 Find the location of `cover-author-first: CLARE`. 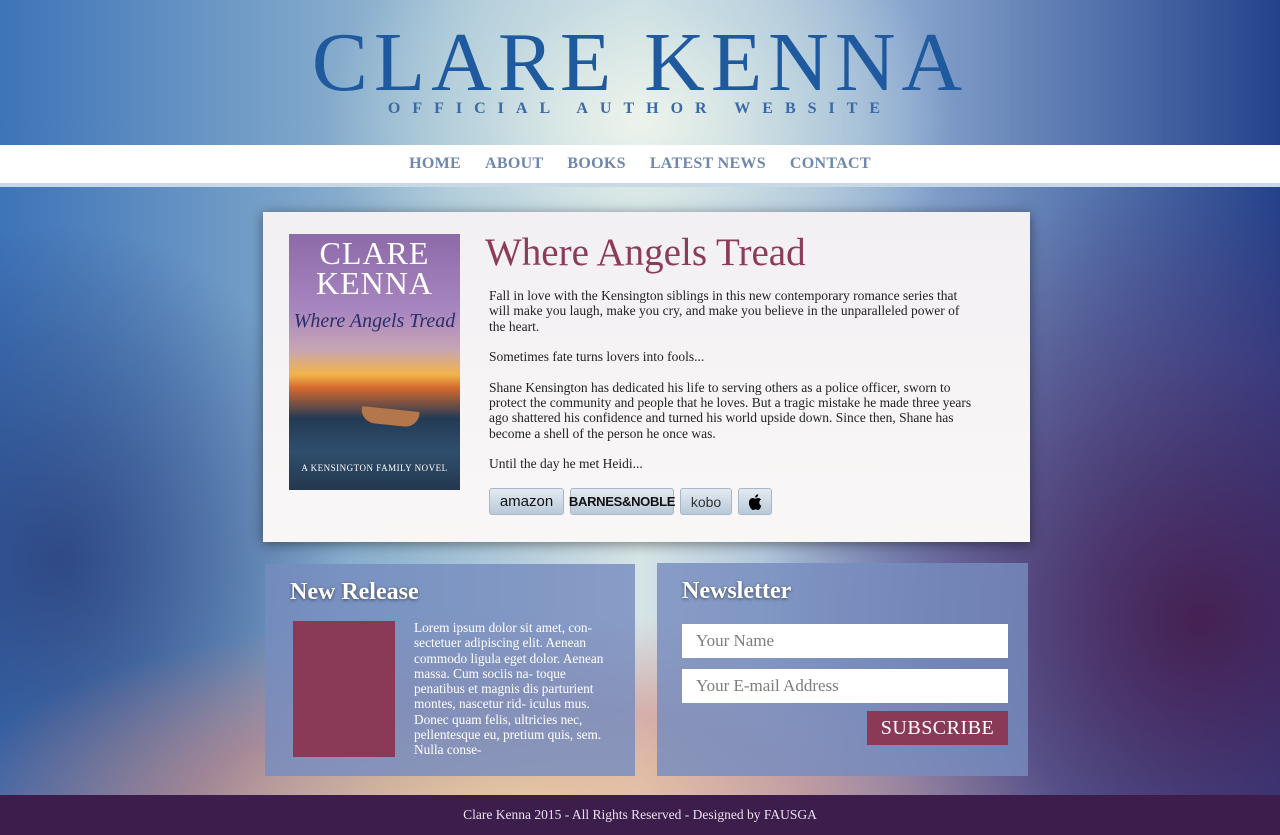

cover-author-first: CLARE is located at coordinates (374, 253).